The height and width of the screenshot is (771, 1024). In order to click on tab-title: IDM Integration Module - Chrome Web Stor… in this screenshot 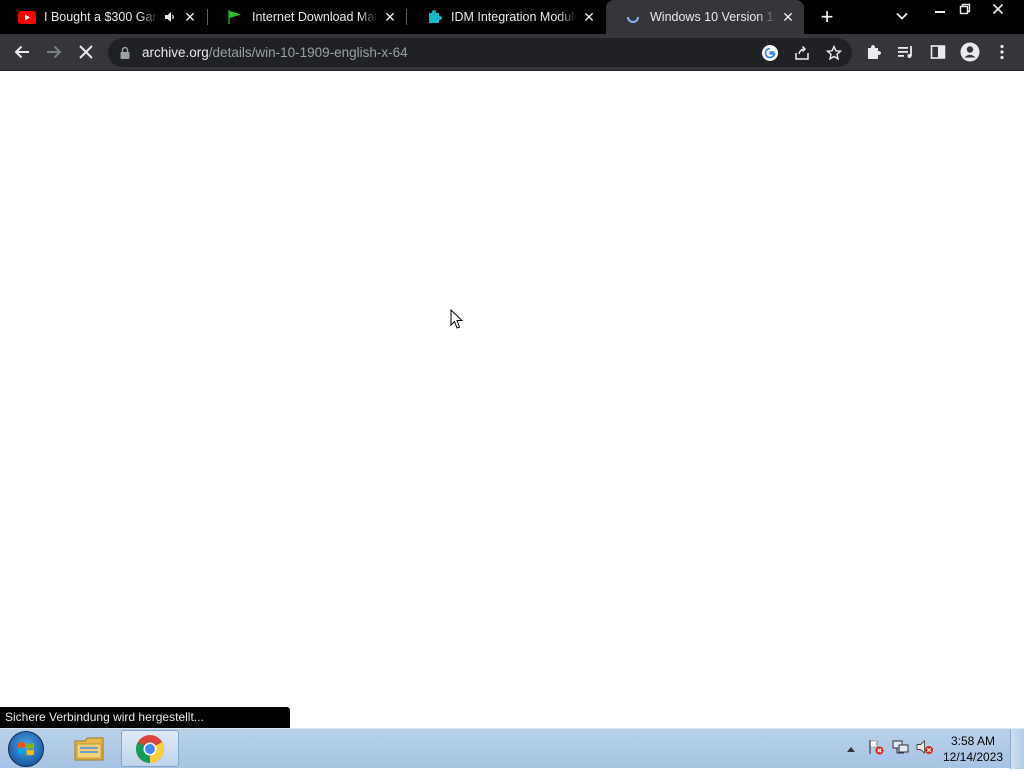, I will do `click(514, 17)`.